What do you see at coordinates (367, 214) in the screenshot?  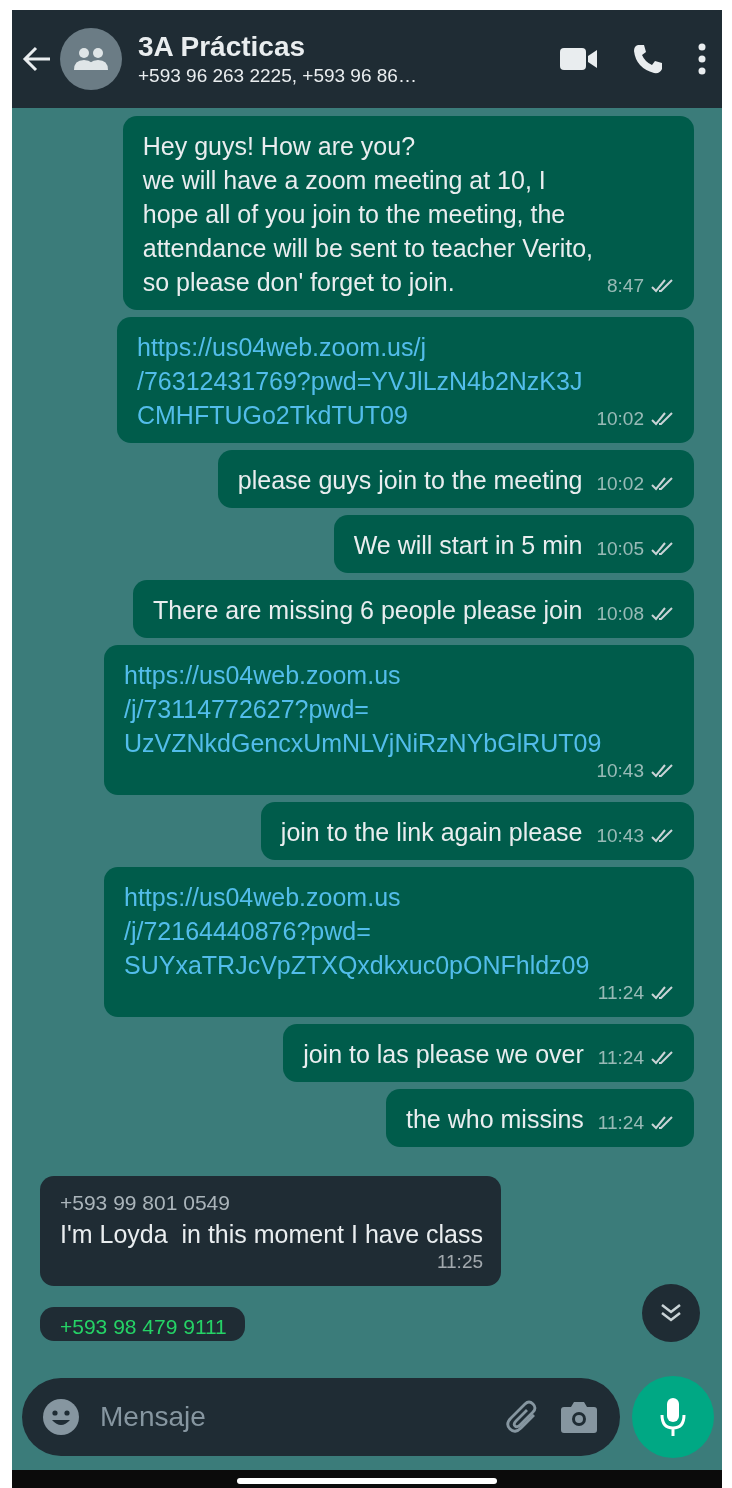 I see `message-text: Hey guys! How are you? we will have a zoom meeting at 10, I hope all of you join to the meeting, the attendance will be sent to teacher Verito, so please don' forget to join.` at bounding box center [367, 214].